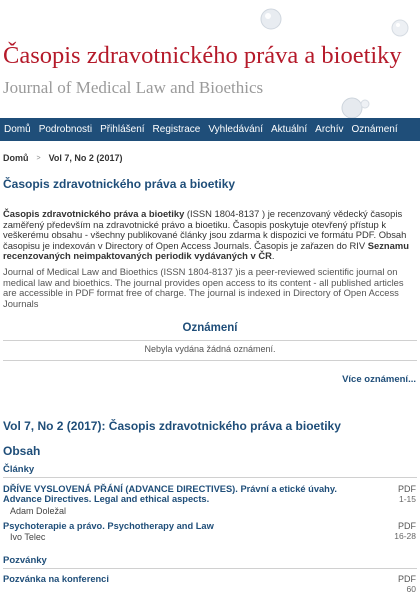 This screenshot has height=600, width=420. Describe the element at coordinates (28, 537) in the screenshot. I see `article-author: Ivo Telec` at that location.